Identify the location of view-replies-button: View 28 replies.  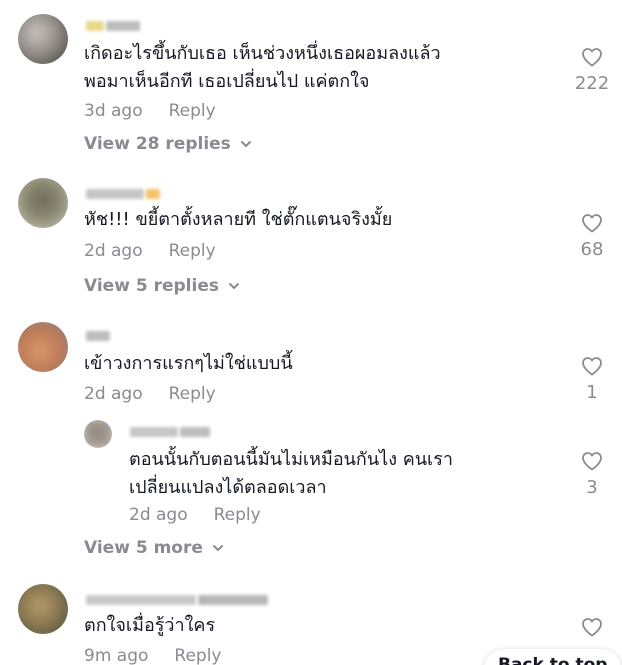
(168, 144).